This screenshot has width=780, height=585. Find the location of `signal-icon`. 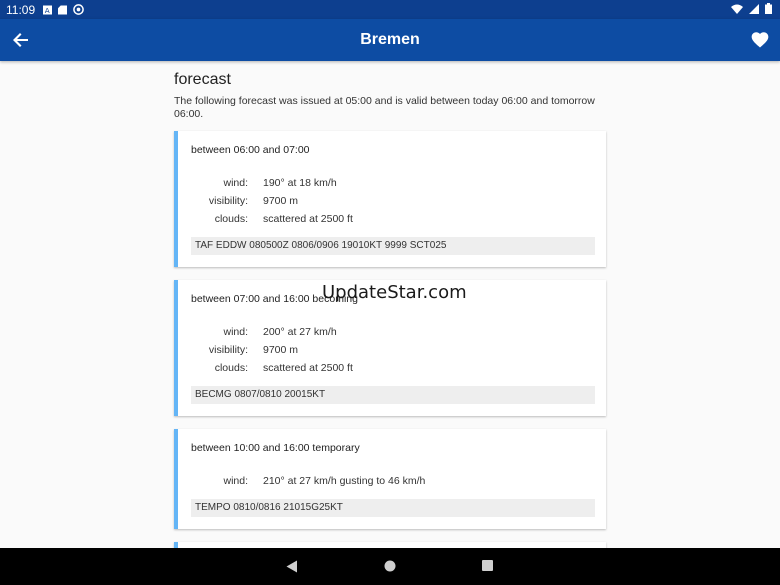

signal-icon is located at coordinates (754, 8).